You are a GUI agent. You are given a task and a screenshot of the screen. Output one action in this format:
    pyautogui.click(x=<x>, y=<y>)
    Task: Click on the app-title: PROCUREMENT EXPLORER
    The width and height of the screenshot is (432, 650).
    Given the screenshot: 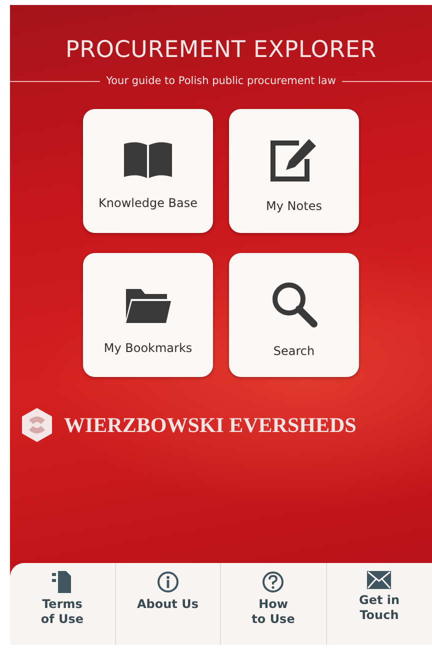 What is the action you would take?
    pyautogui.click(x=221, y=50)
    